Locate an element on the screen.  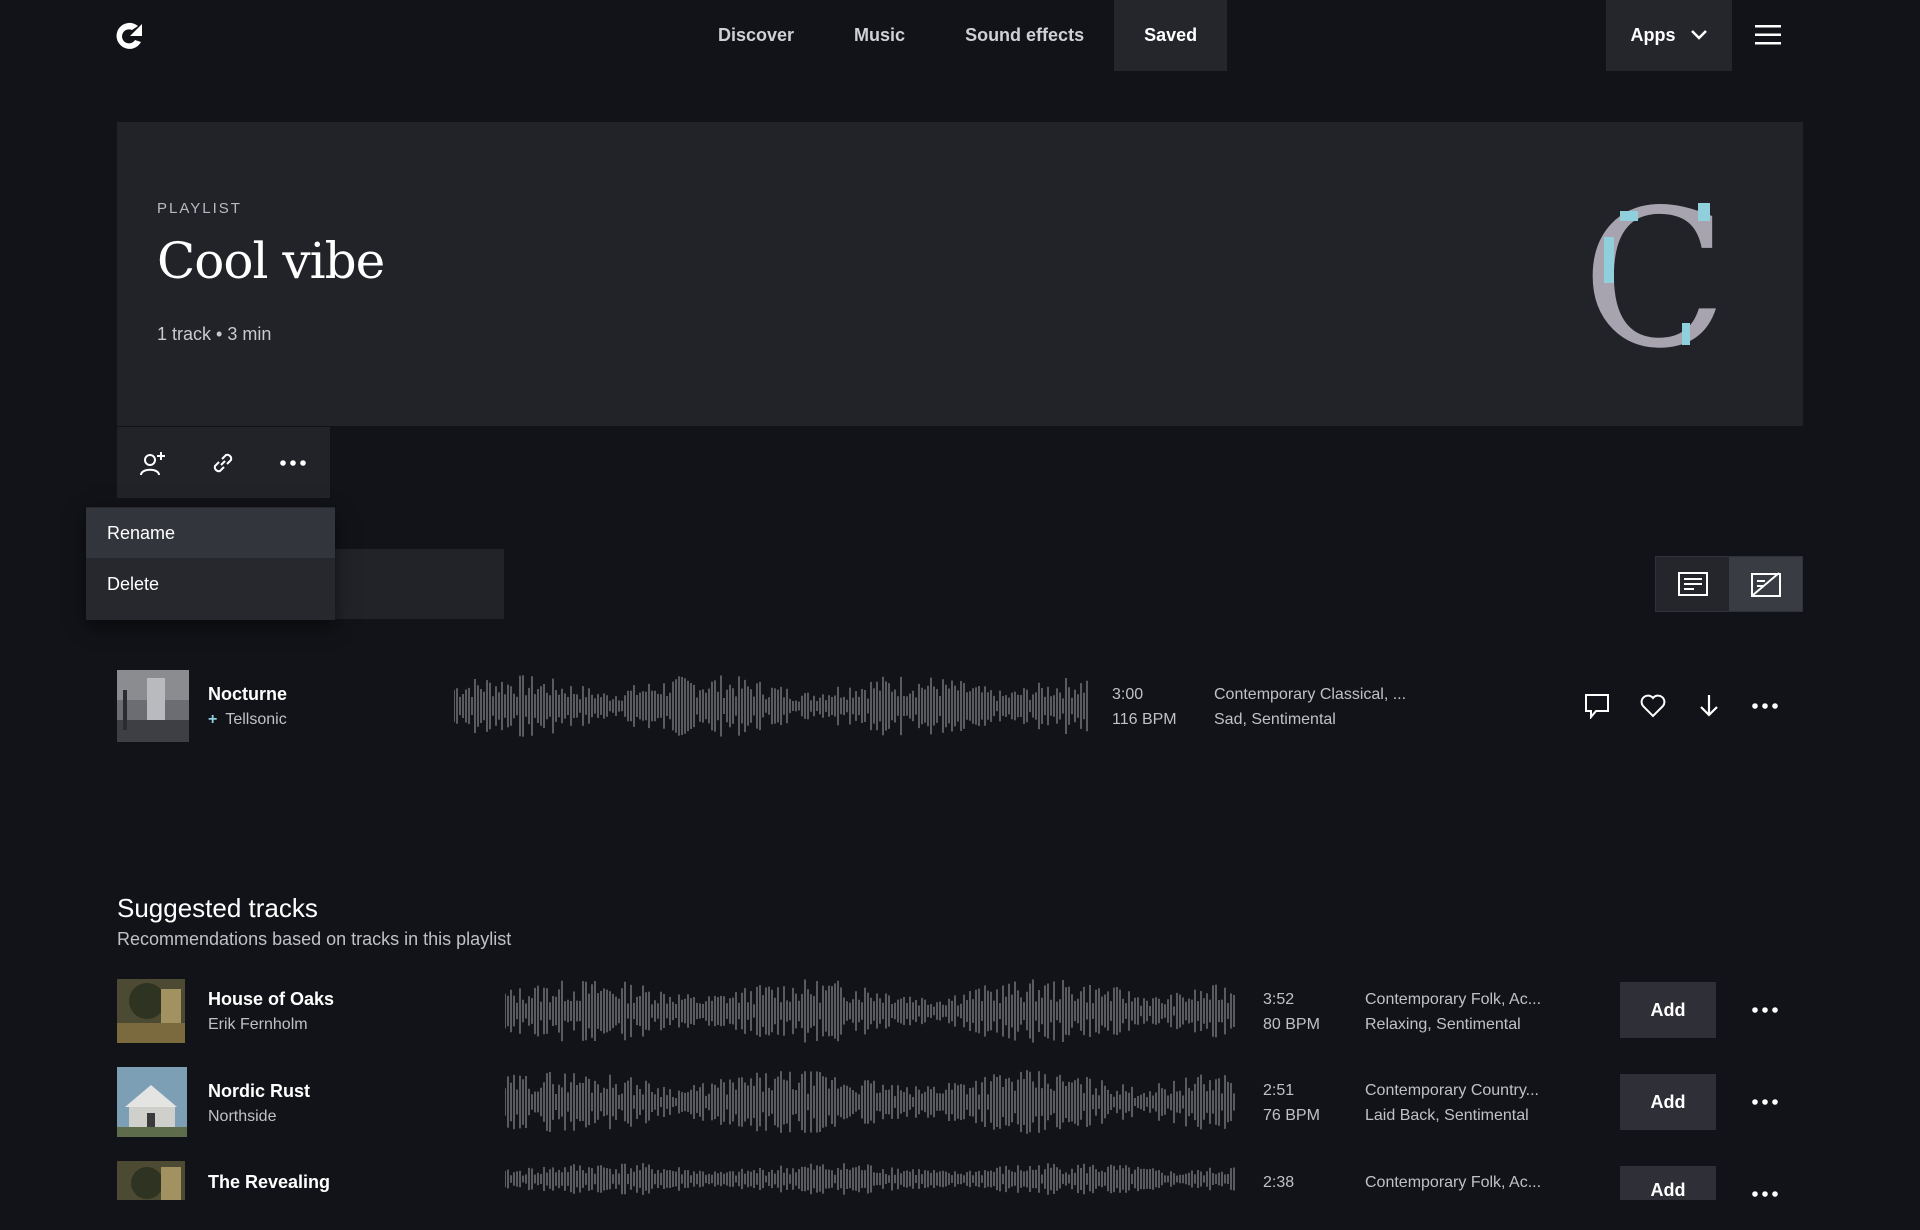
suggested-title: Suggested tracks is located at coordinates (217, 908).